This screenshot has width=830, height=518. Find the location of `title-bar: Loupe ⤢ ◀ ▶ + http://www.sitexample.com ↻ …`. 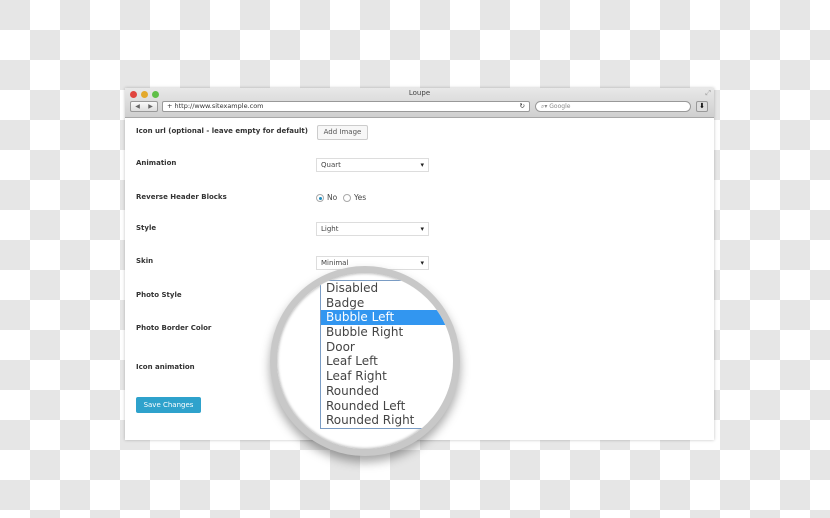

title-bar: Loupe ⤢ ◀ ▶ + http://www.sitexample.com ↻ … is located at coordinates (419, 103).